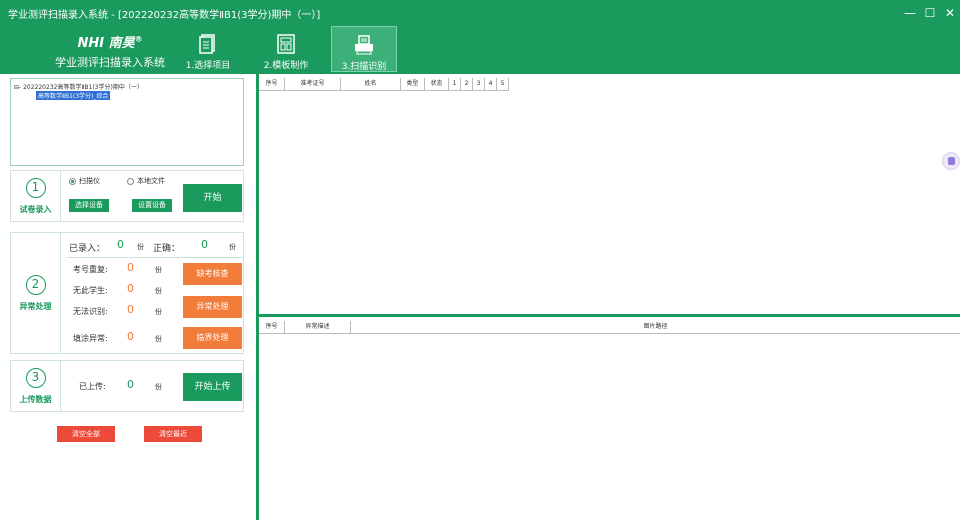  What do you see at coordinates (130, 288) in the screenshot?
I see `no-student-count: 0` at bounding box center [130, 288].